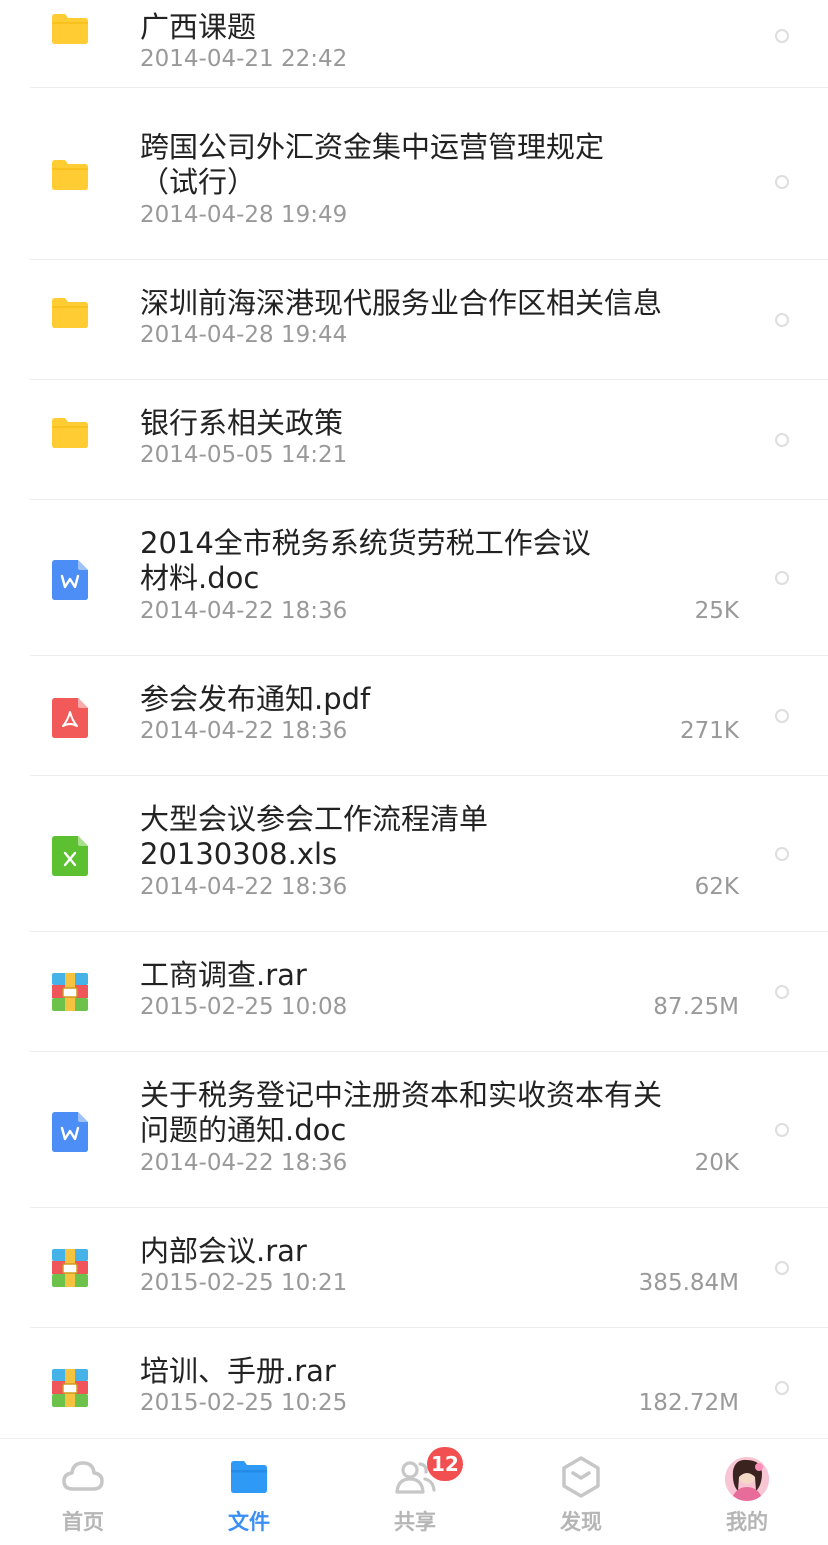 This screenshot has height=1545, width=828. I want to click on file-date: 2014-04-28 19:44, so click(244, 335).